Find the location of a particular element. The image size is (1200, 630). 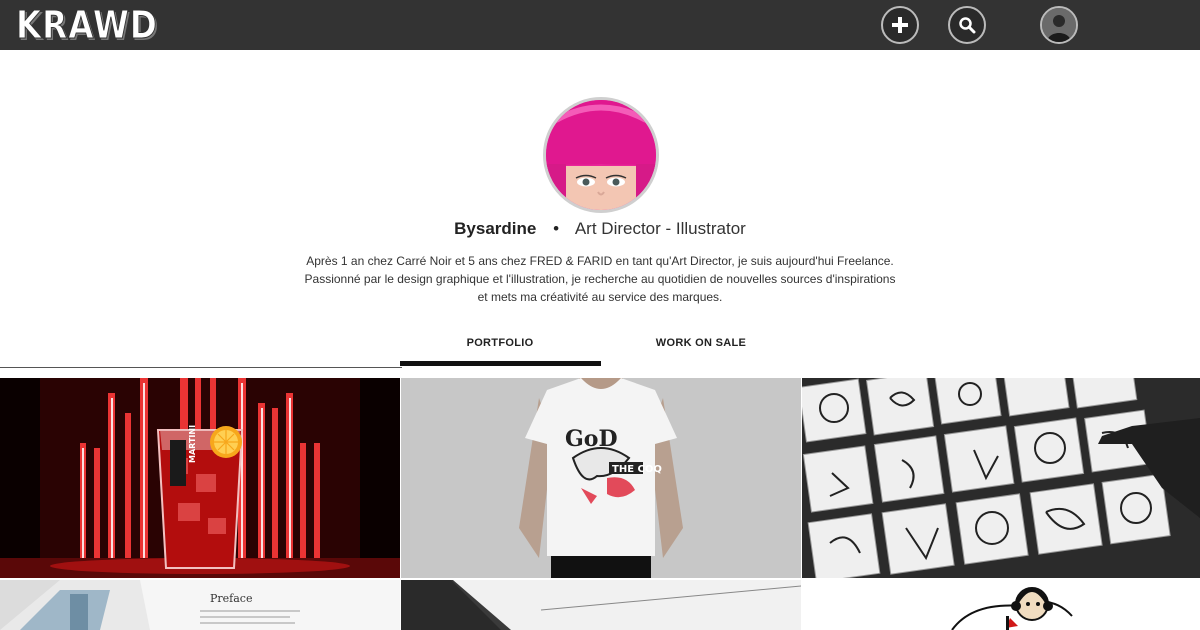

portfolio-tile-tshirt: GoD THE COQ is located at coordinates (601, 478).